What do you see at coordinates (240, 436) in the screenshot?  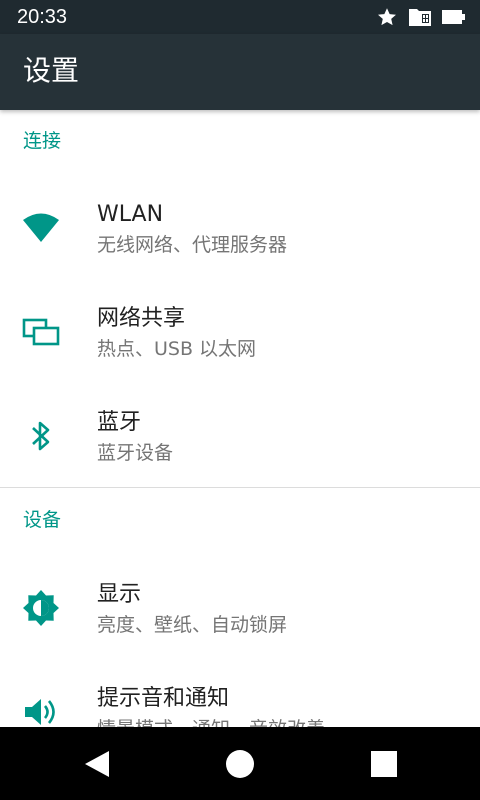 I see `settings-item-bluetooth: 蓝牙 蓝牙设备` at bounding box center [240, 436].